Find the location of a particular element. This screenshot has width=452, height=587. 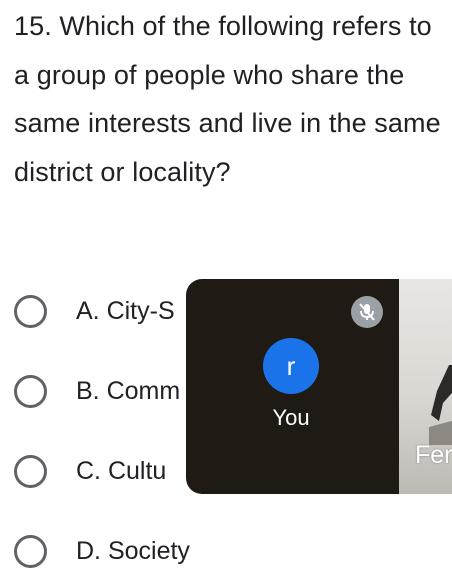

participant-video-frame is located at coordinates (440, 405).